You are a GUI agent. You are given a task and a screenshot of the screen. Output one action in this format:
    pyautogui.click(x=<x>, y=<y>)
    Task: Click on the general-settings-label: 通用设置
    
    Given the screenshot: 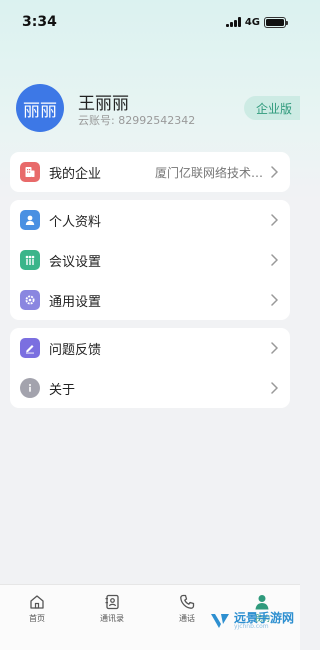 What is the action you would take?
    pyautogui.click(x=75, y=302)
    